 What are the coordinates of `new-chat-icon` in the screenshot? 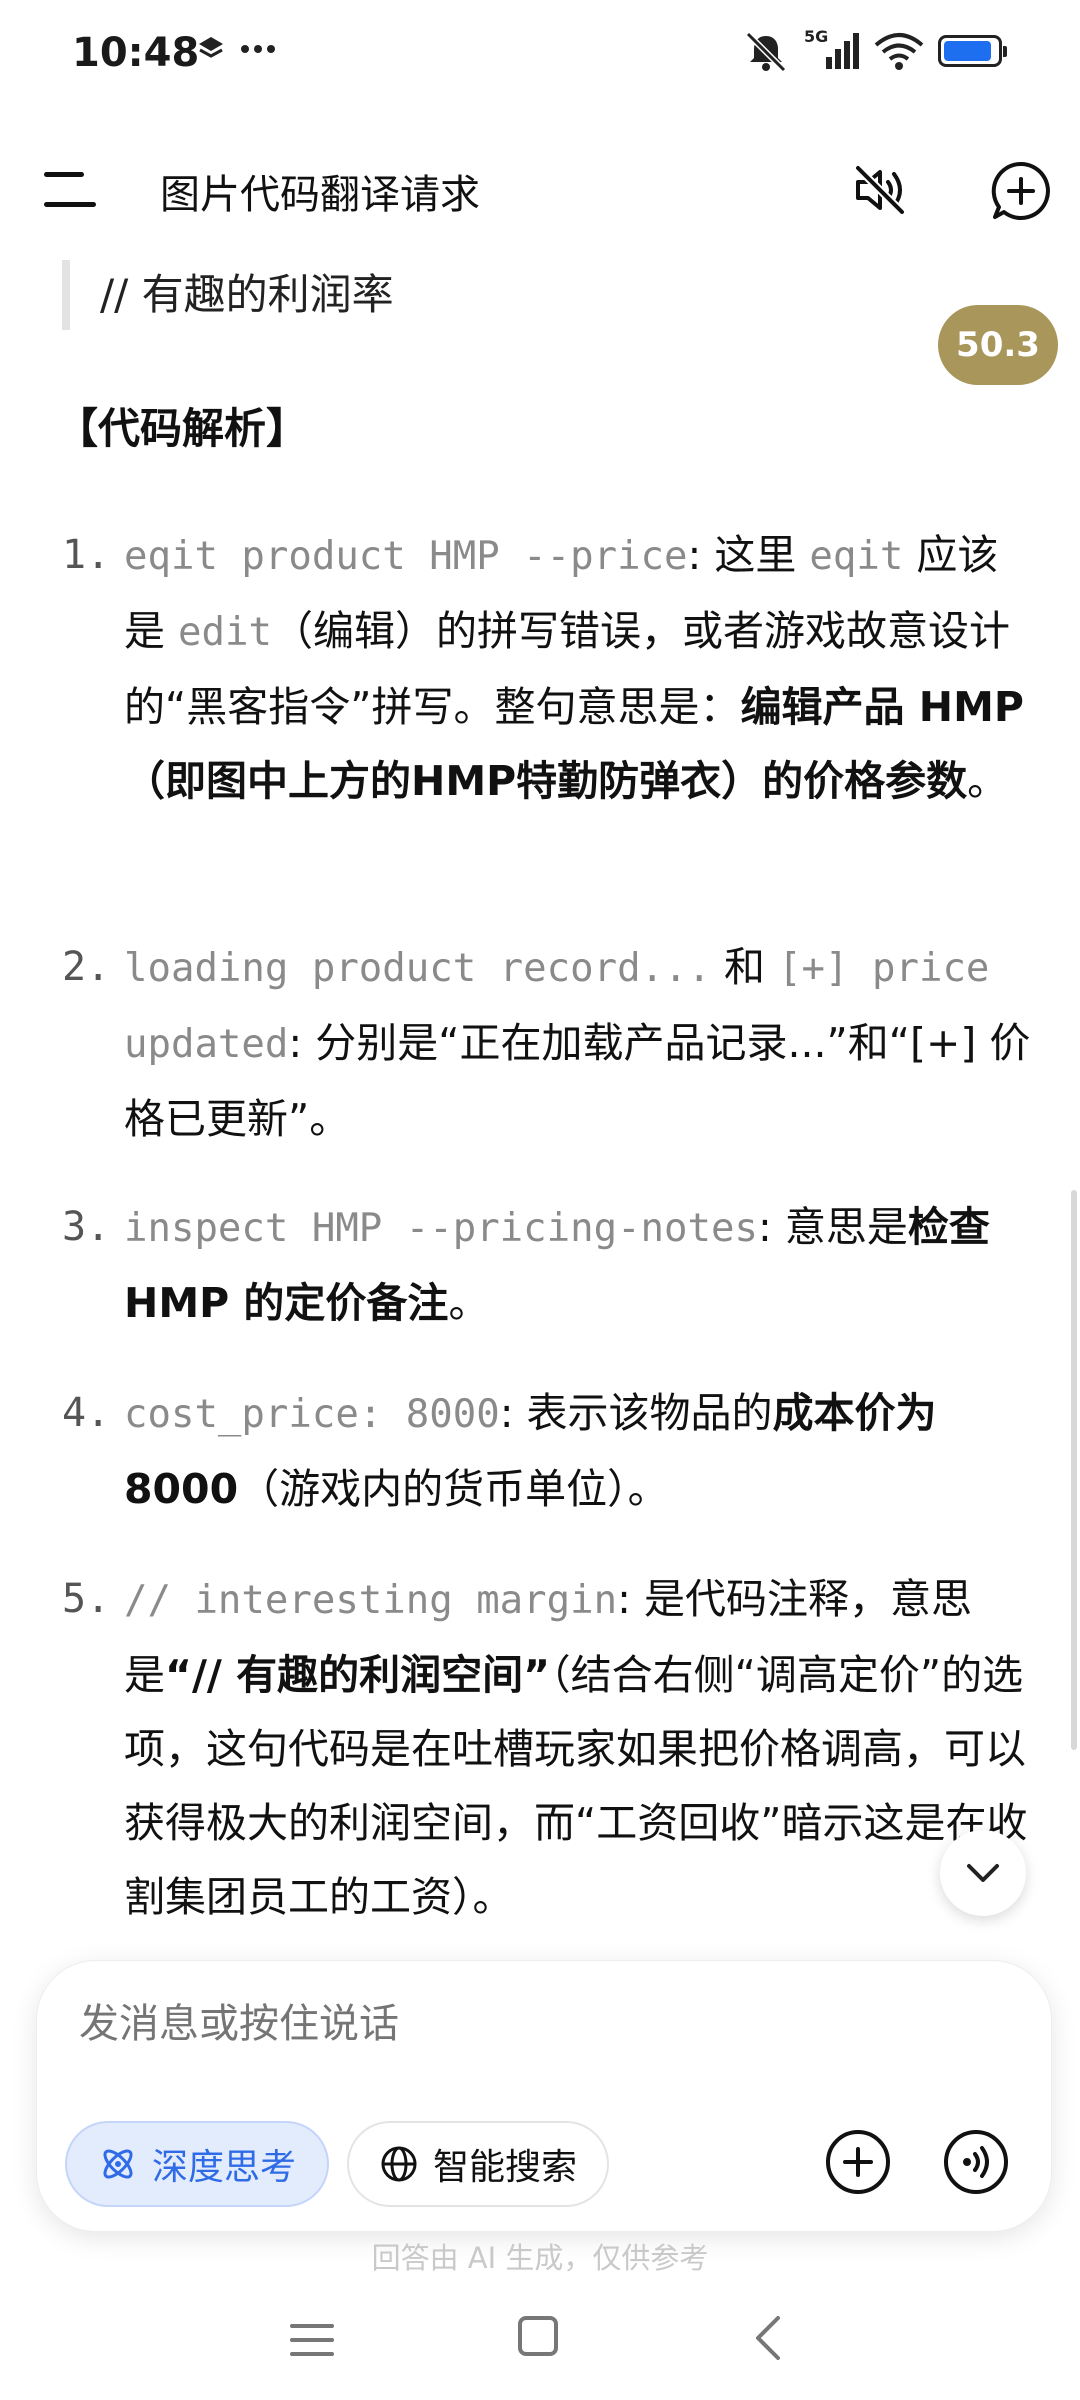 It's located at (1020, 190).